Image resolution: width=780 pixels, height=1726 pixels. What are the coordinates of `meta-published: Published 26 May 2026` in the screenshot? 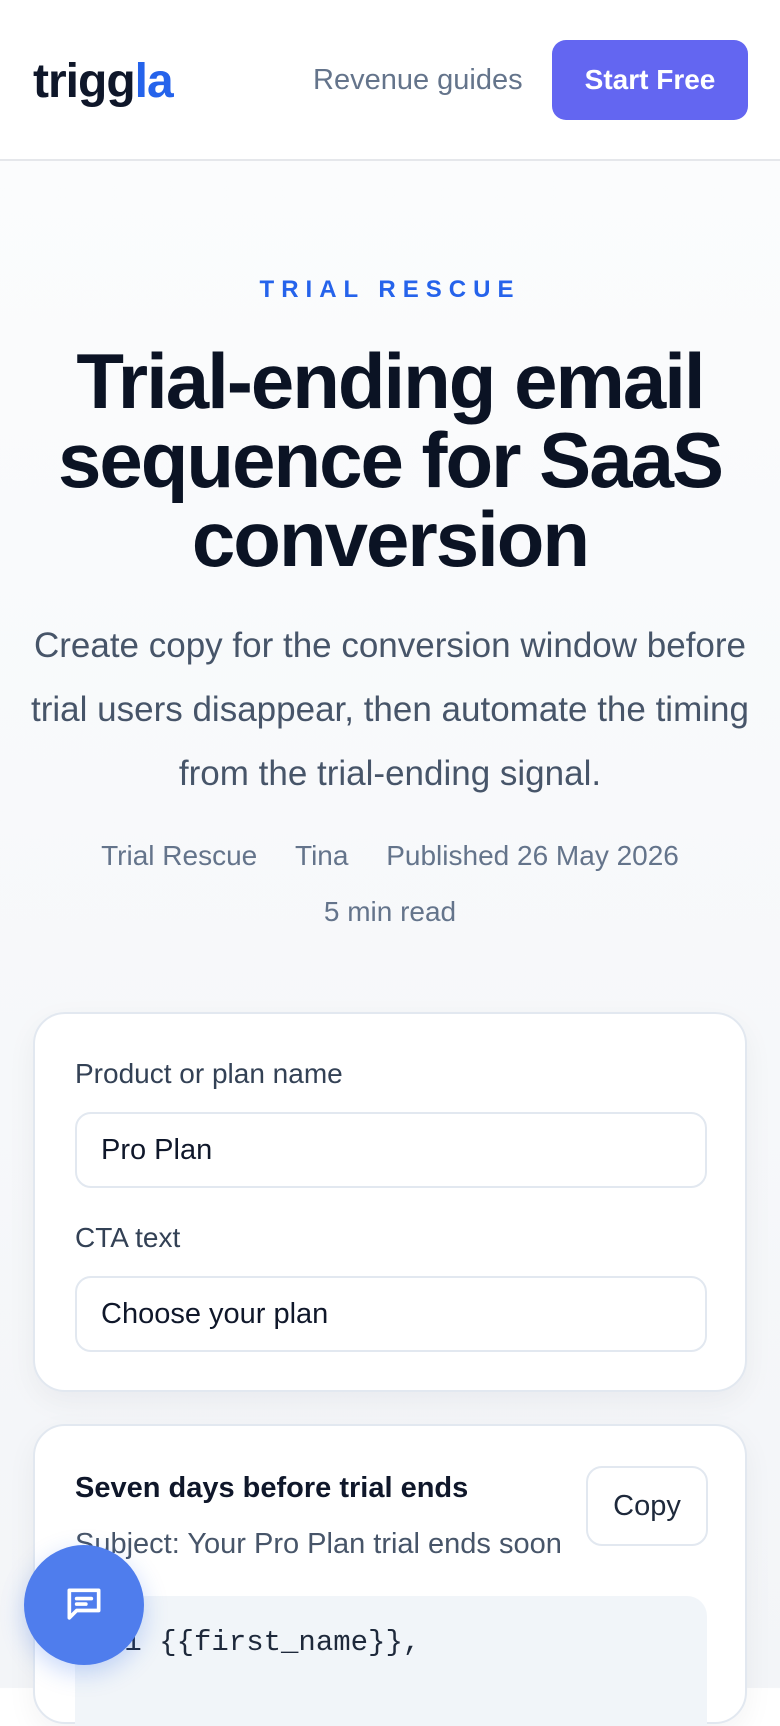 It's located at (532, 855).